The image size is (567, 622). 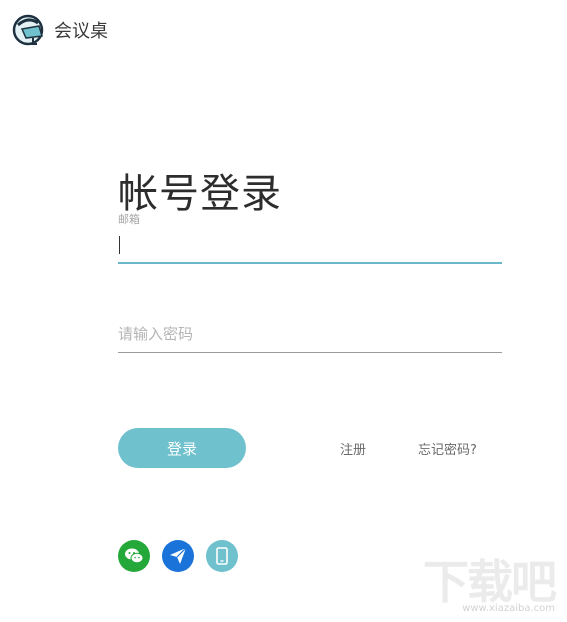 I want to click on watermark-mark: 下载吧, so click(x=490, y=582).